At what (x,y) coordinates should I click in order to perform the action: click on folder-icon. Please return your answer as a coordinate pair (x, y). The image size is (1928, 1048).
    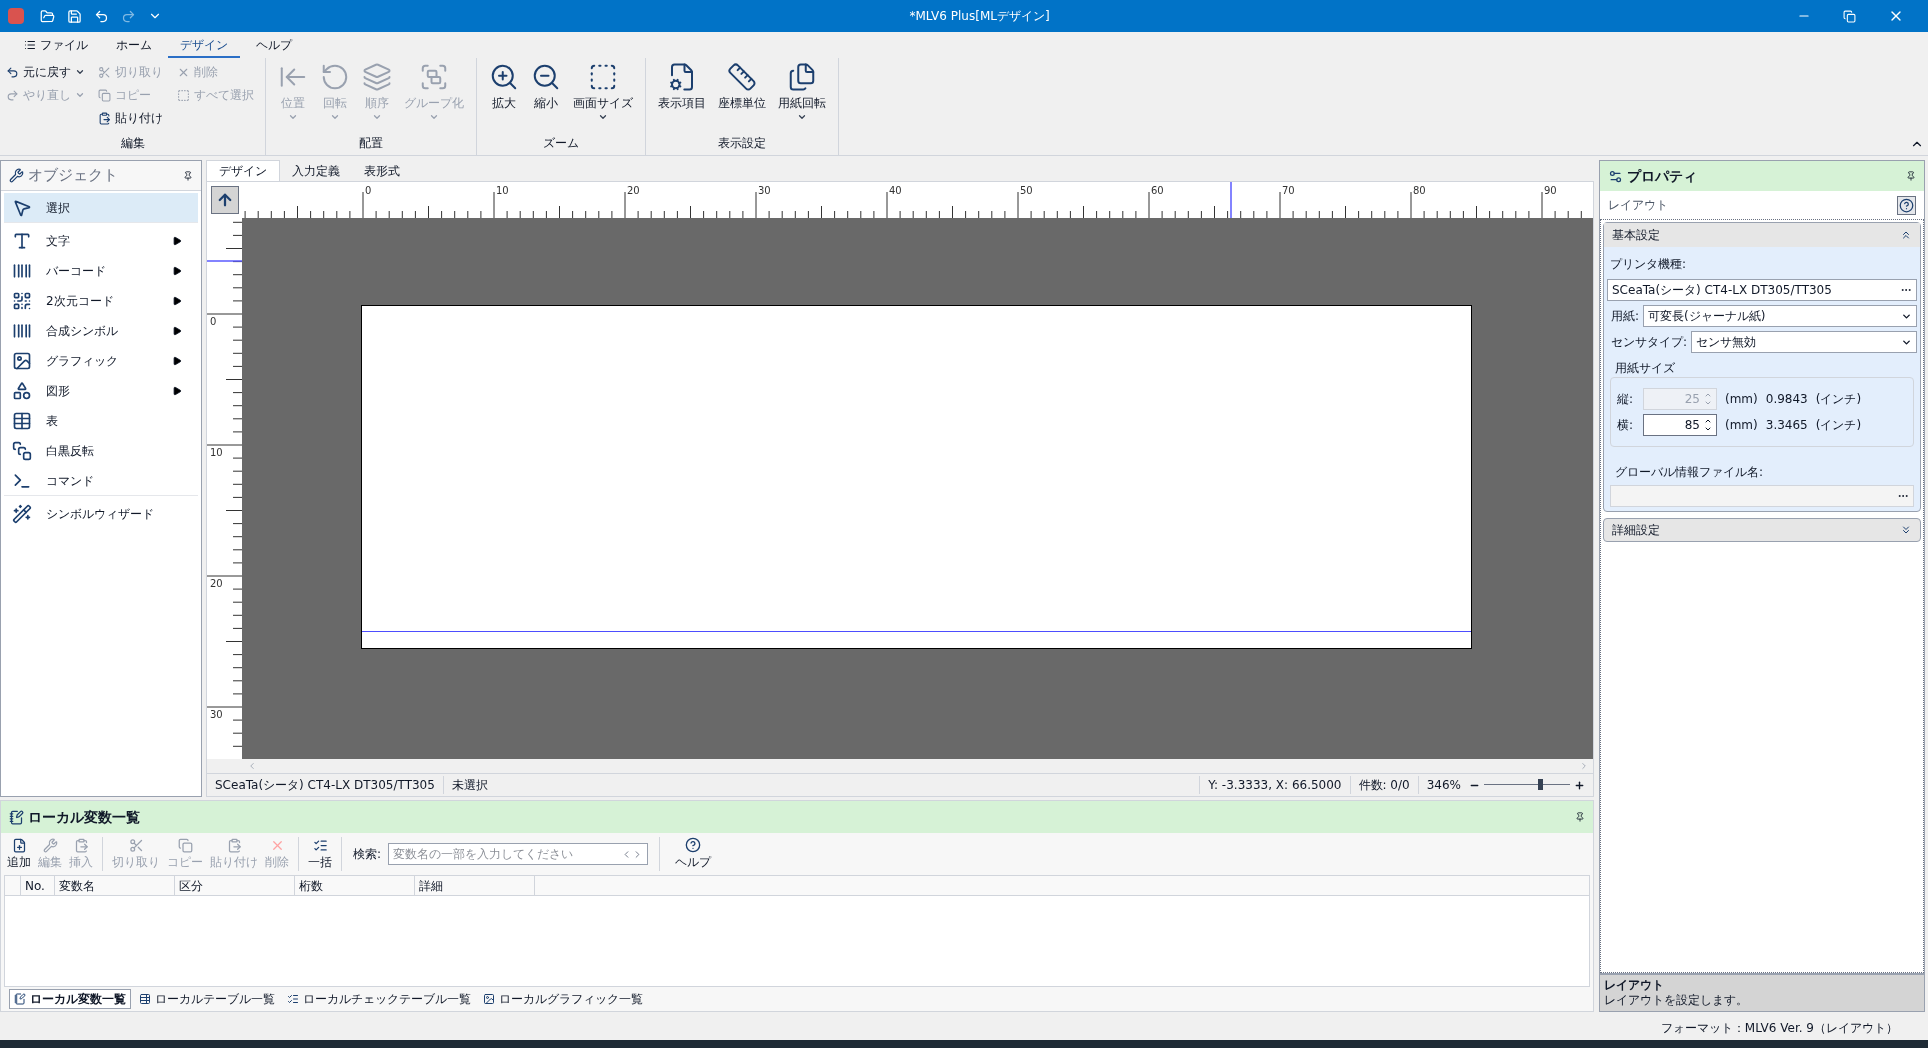
    Looking at the image, I should click on (47, 16).